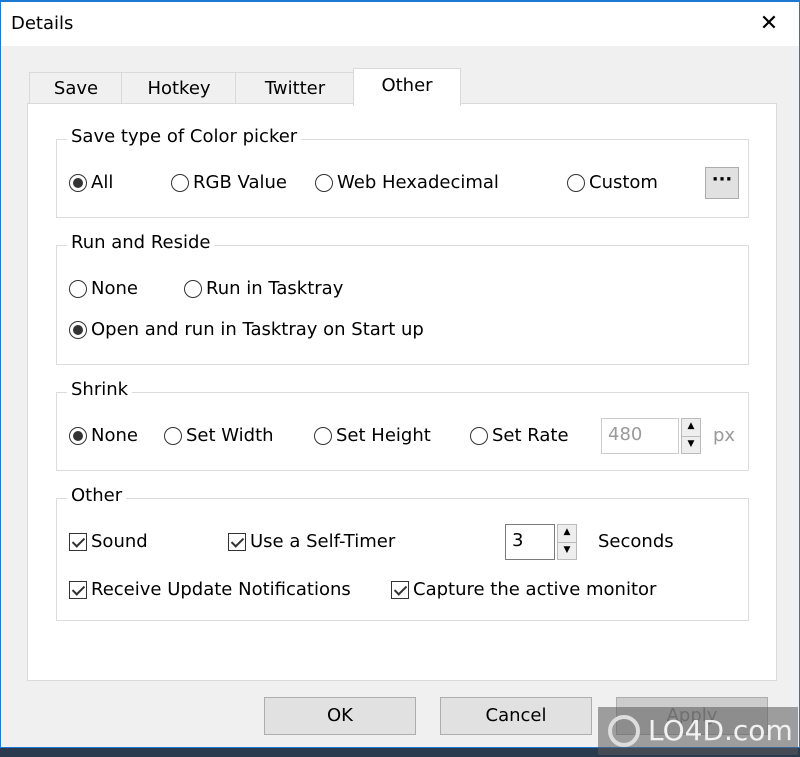 This screenshot has height=757, width=800. What do you see at coordinates (179, 88) in the screenshot?
I see `tab-hotkey: Hotkey` at bounding box center [179, 88].